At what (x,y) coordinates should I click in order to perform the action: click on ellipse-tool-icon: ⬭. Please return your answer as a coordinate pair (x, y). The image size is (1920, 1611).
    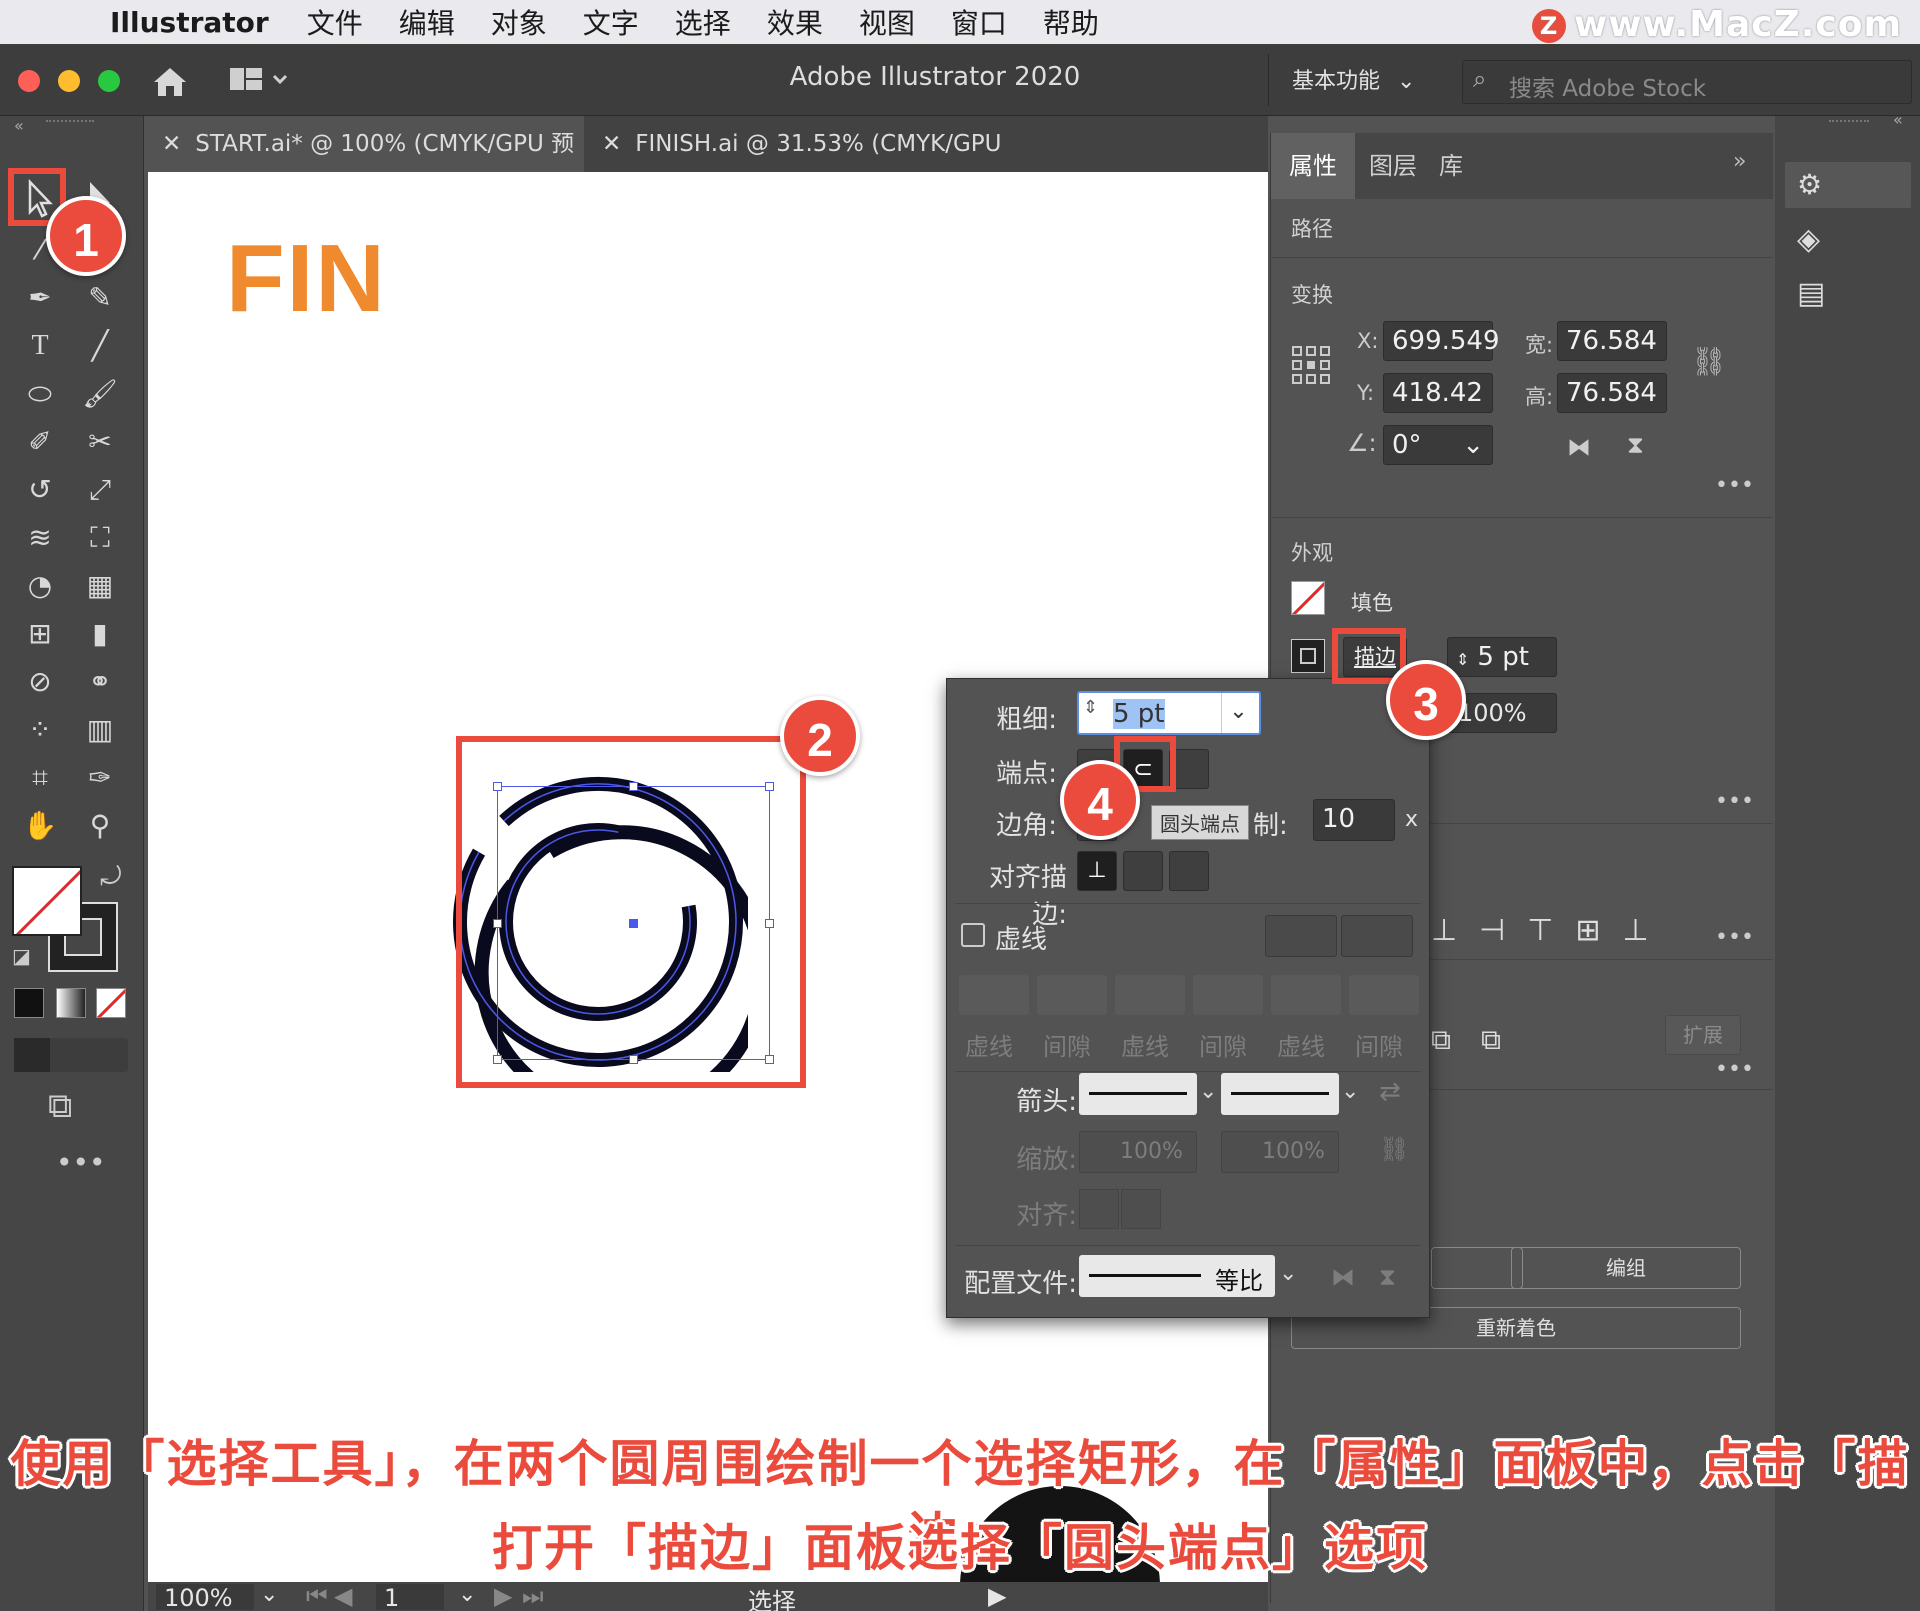
    Looking at the image, I should click on (40, 394).